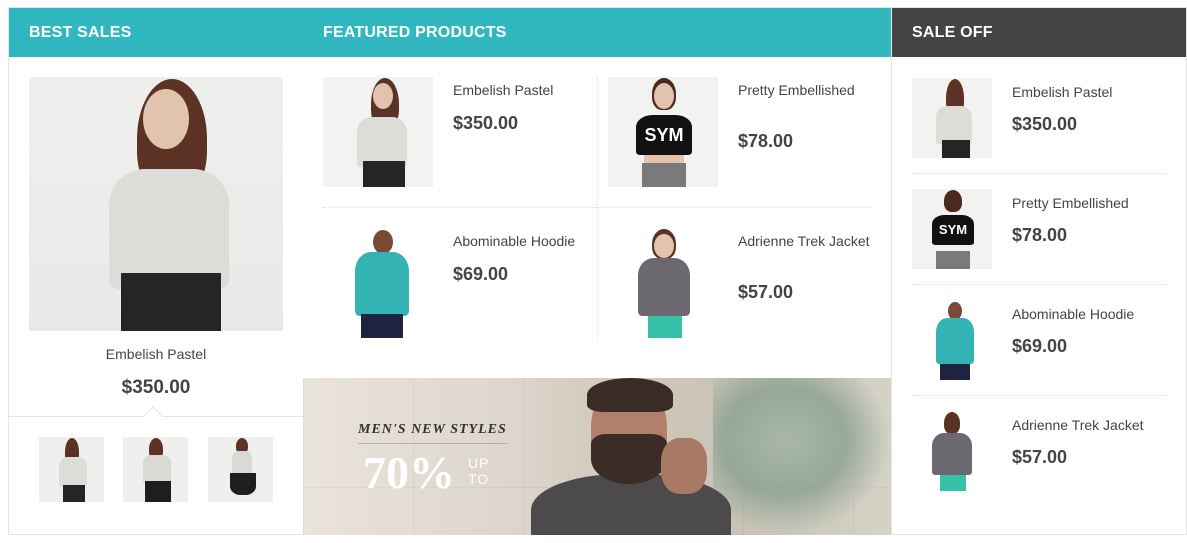  I want to click on sale-item: Embelish Pastel $350.00, so click(1040, 128).